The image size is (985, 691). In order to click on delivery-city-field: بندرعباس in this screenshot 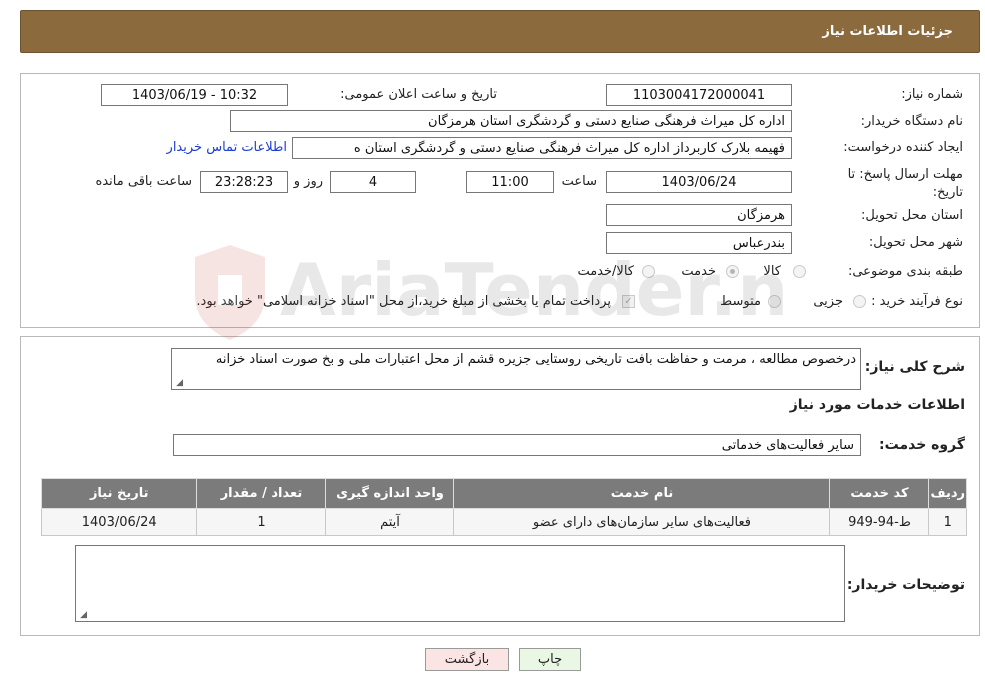, I will do `click(699, 243)`.